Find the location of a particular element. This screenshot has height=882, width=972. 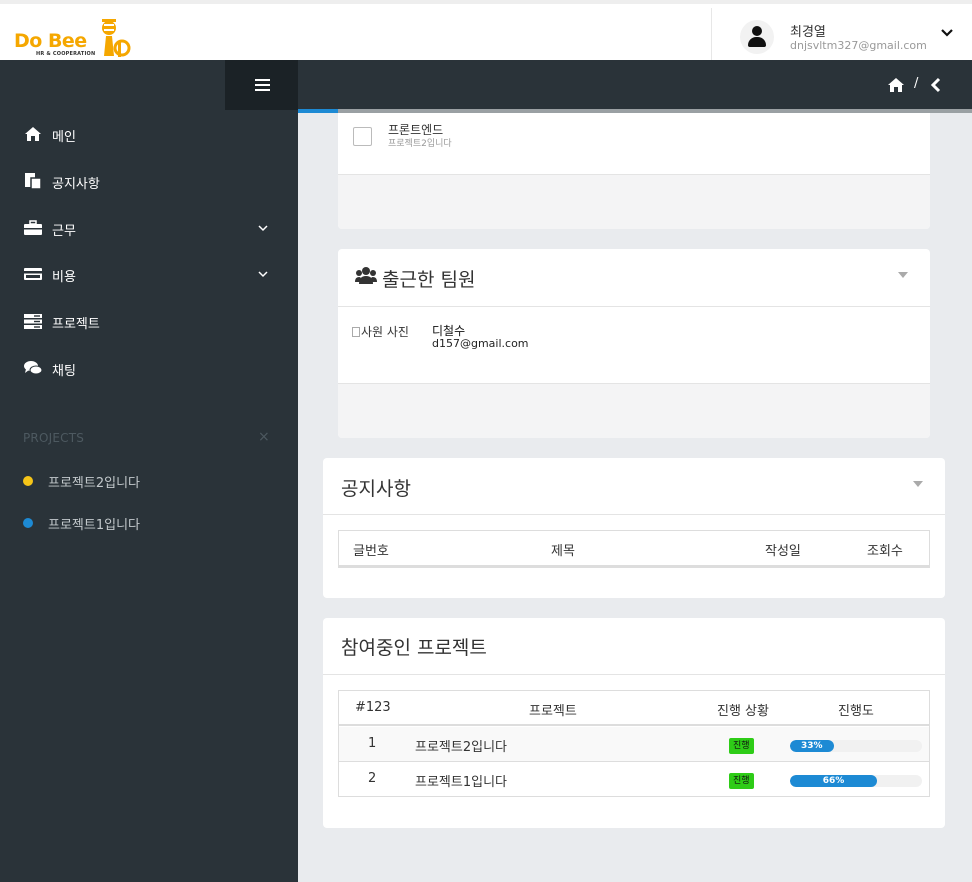

server-icon is located at coordinates (33, 321).